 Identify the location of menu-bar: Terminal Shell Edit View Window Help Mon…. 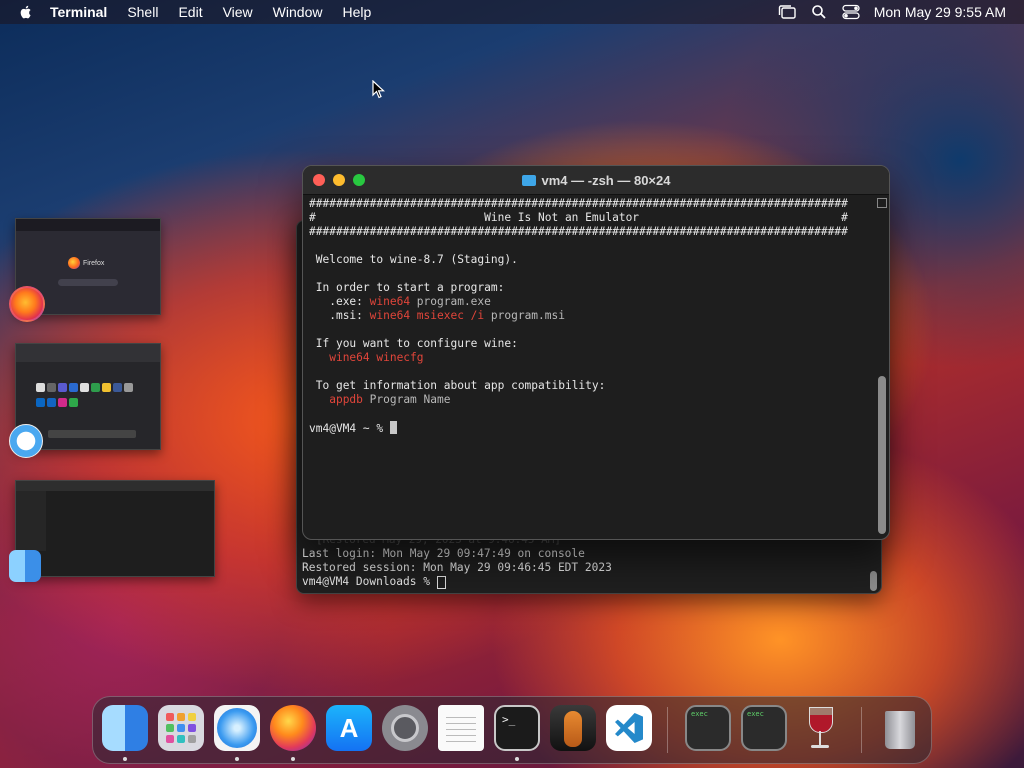
(512, 12).